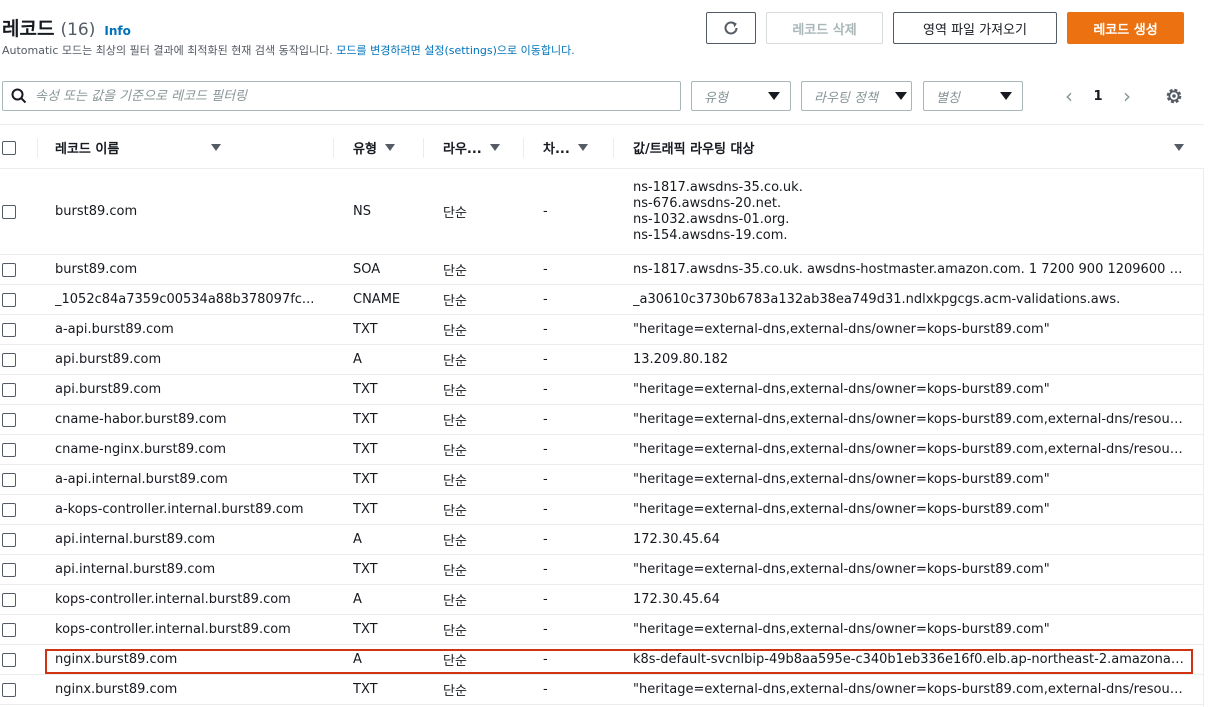  Describe the element at coordinates (602, 360) in the screenshot. I see `table-row: api.burst89.com A 단순 - 13.209.80.182` at that location.